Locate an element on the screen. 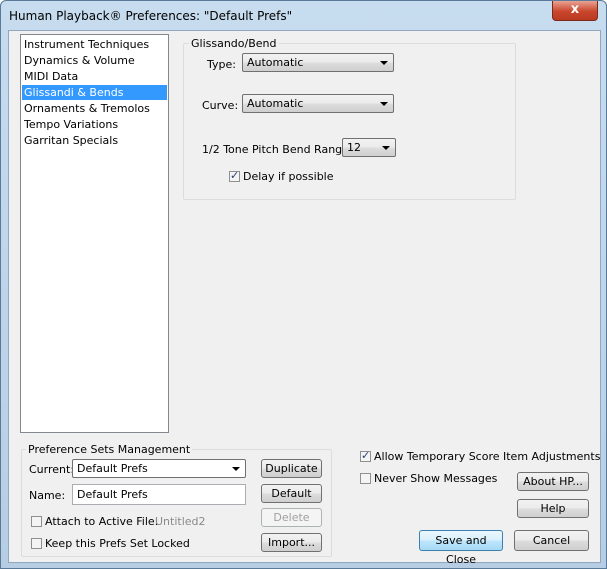  attach-label: Attach to Active File: is located at coordinates (102, 521).